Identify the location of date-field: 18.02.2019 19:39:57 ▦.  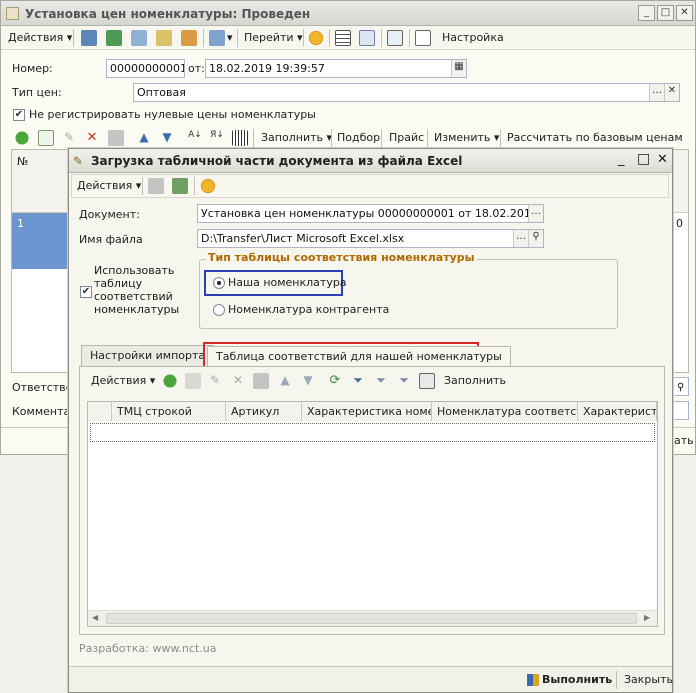
(336, 68).